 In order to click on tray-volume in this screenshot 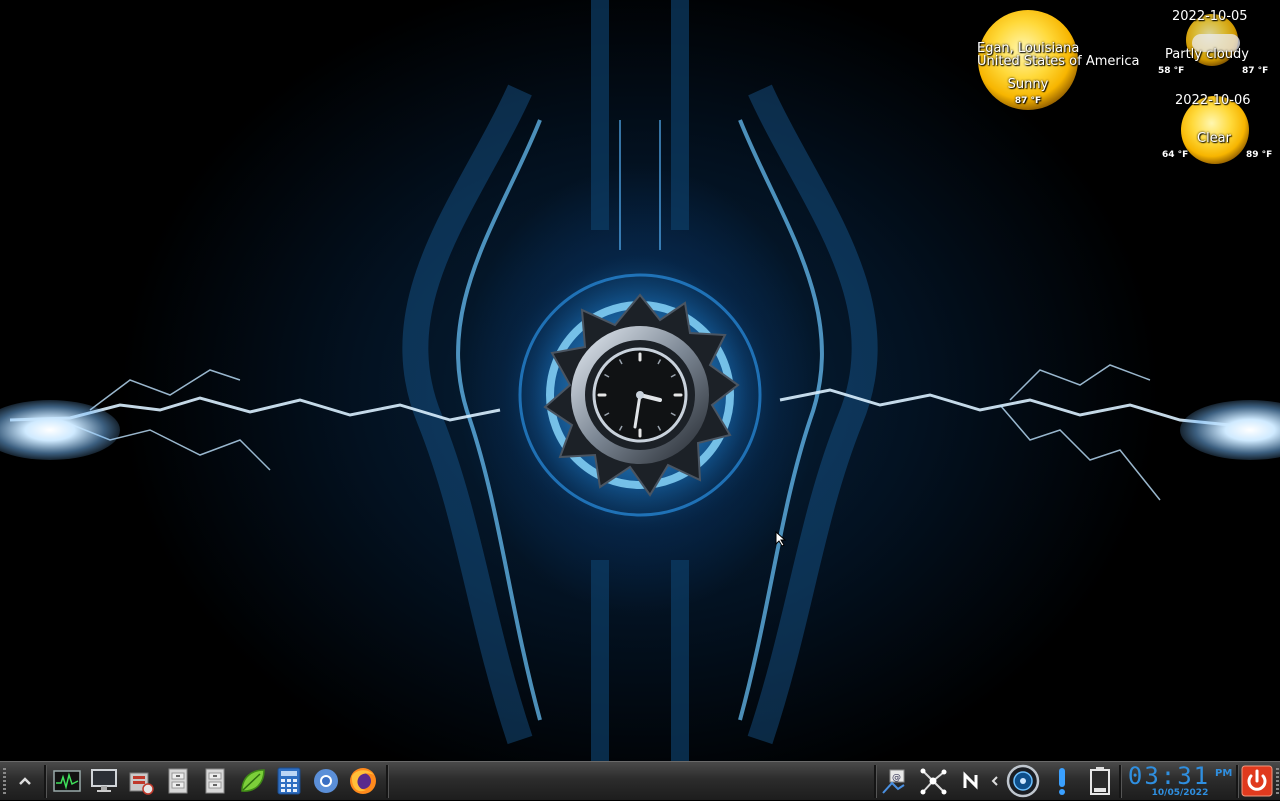, I will do `click(1023, 781)`.